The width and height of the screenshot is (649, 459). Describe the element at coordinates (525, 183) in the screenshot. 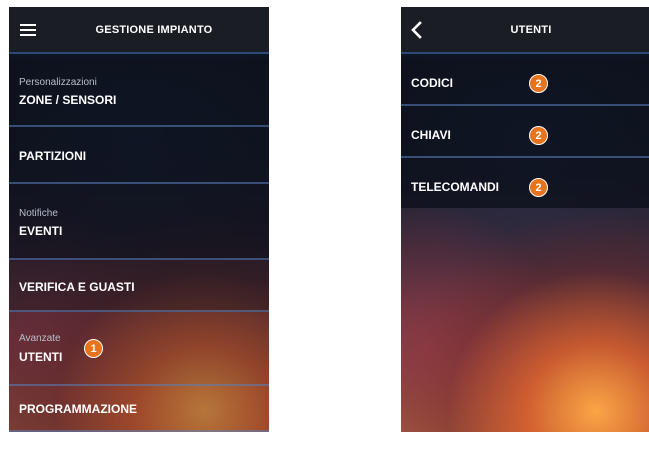

I see `menu-item-telecomandi: TELECOMANDI 2` at that location.